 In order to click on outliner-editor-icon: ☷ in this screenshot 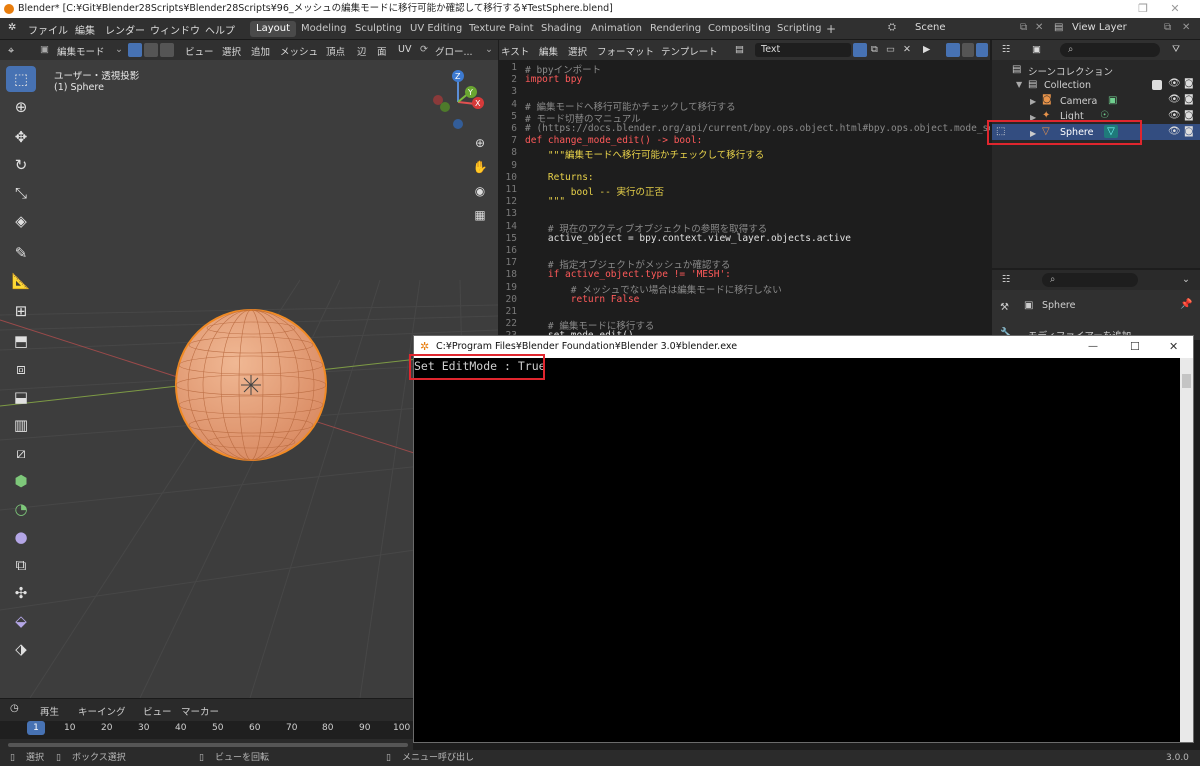, I will do `click(1006, 49)`.